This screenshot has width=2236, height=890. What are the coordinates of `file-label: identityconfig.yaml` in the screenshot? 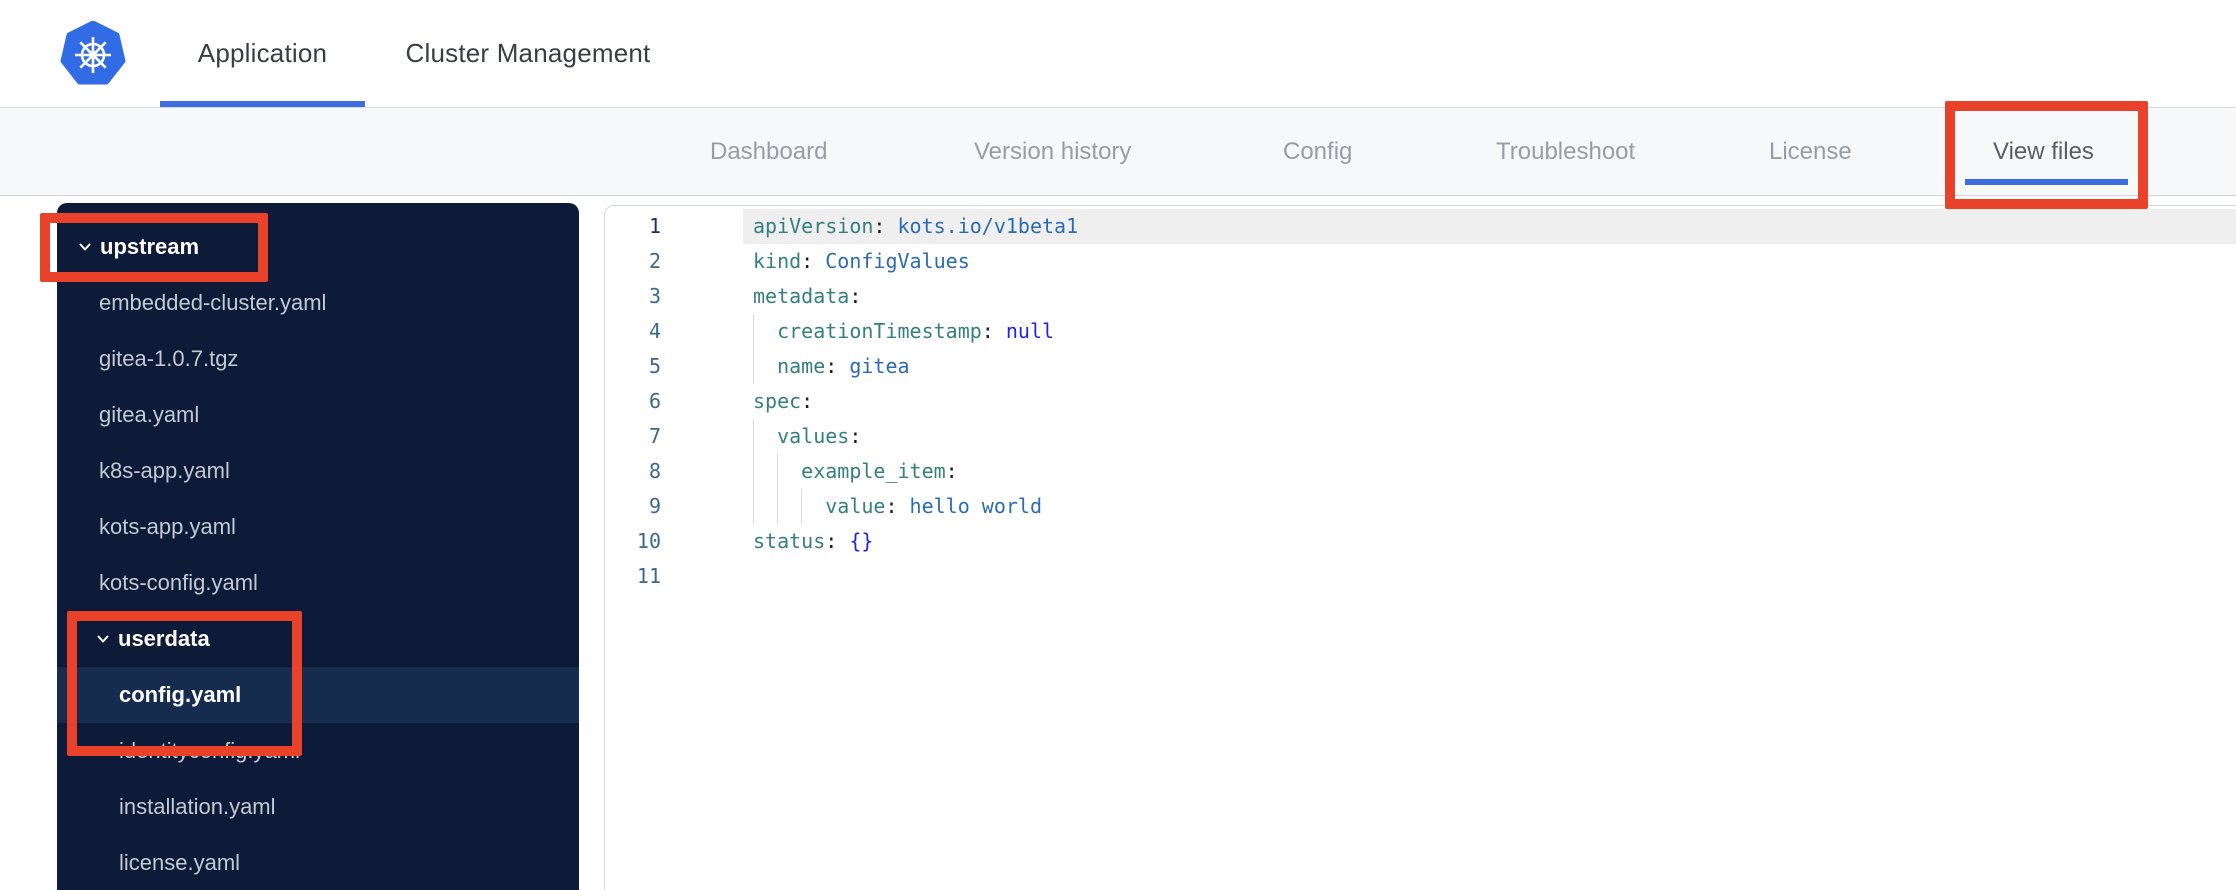 It's located at (209, 750).